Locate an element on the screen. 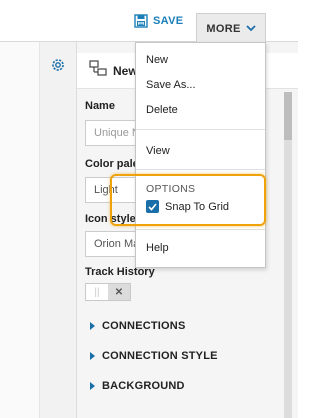 Image resolution: width=320 pixels, height=418 pixels. section-label: BACKGROUND is located at coordinates (143, 386).